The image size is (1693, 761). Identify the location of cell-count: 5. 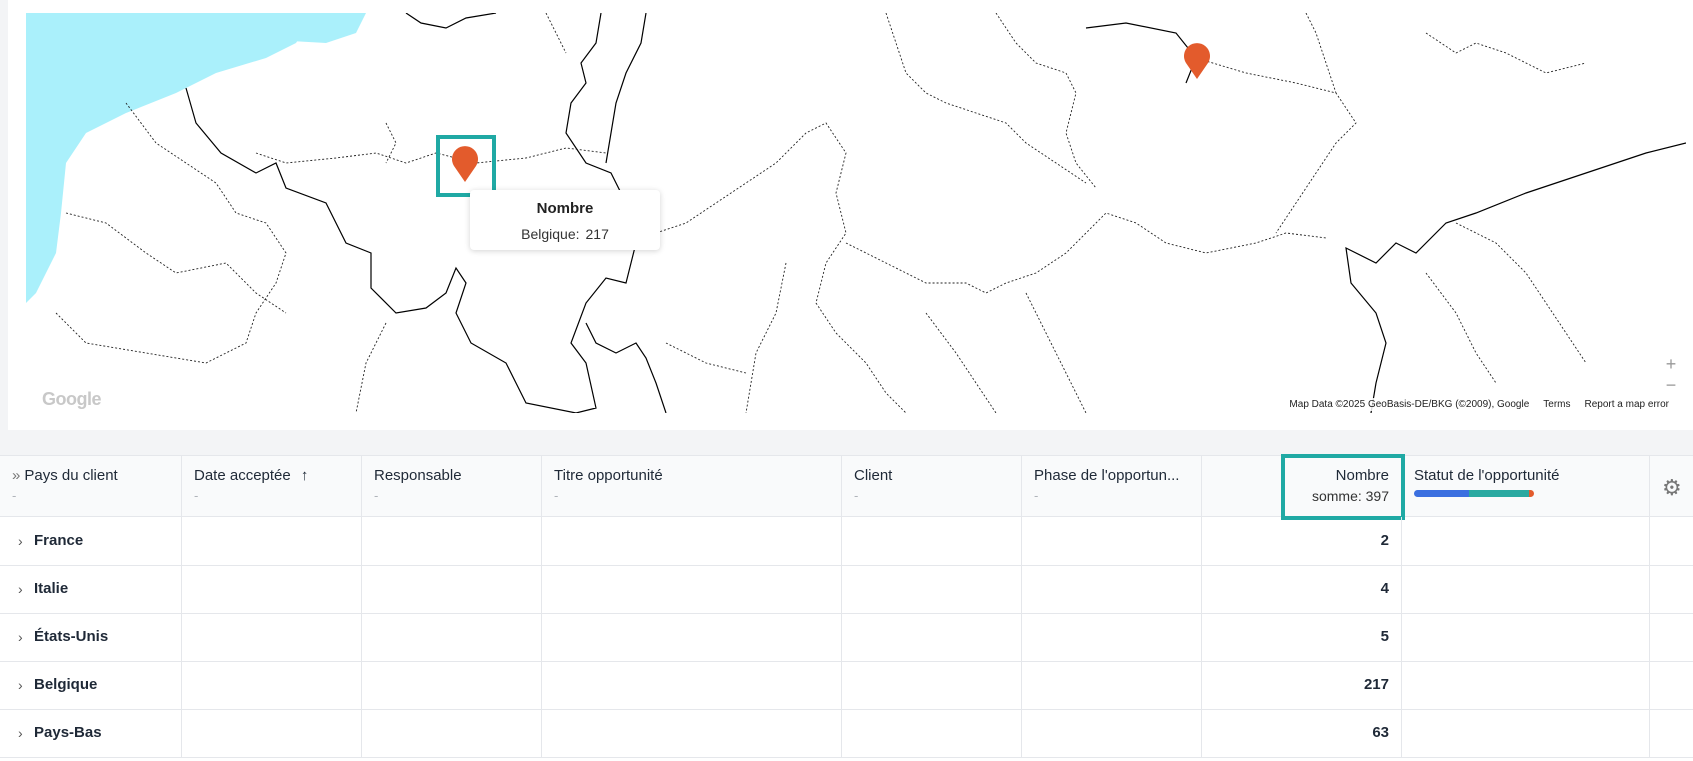
(1302, 637).